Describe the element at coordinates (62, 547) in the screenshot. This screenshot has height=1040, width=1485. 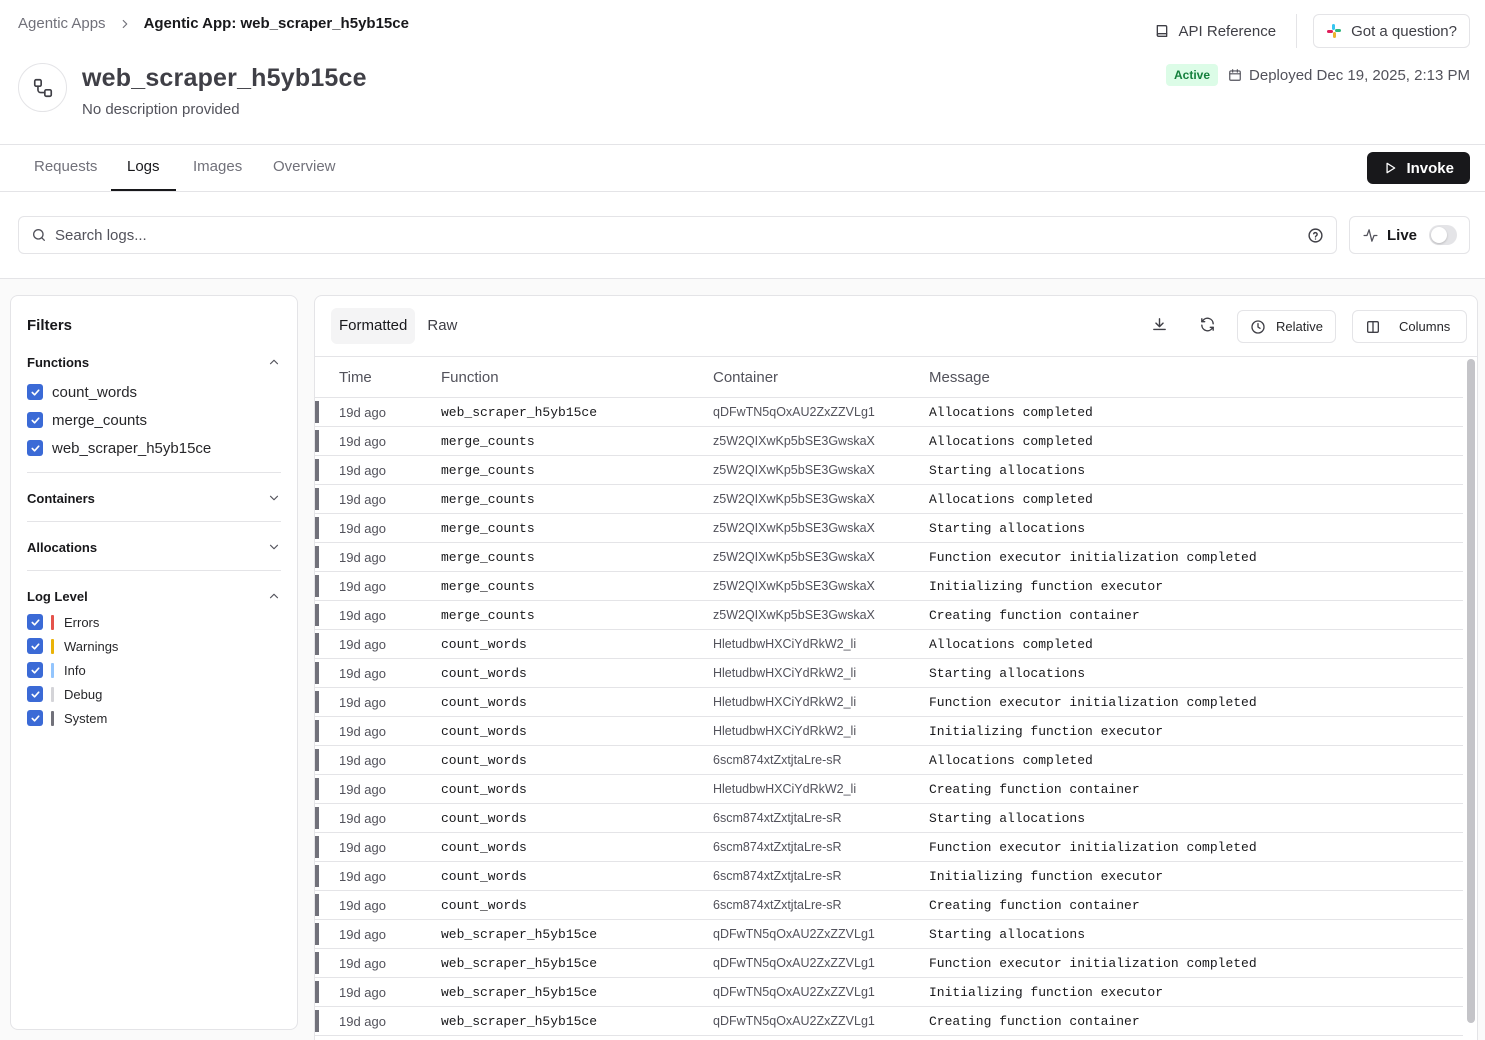
I see `allocations-section-title: Allocations` at that location.